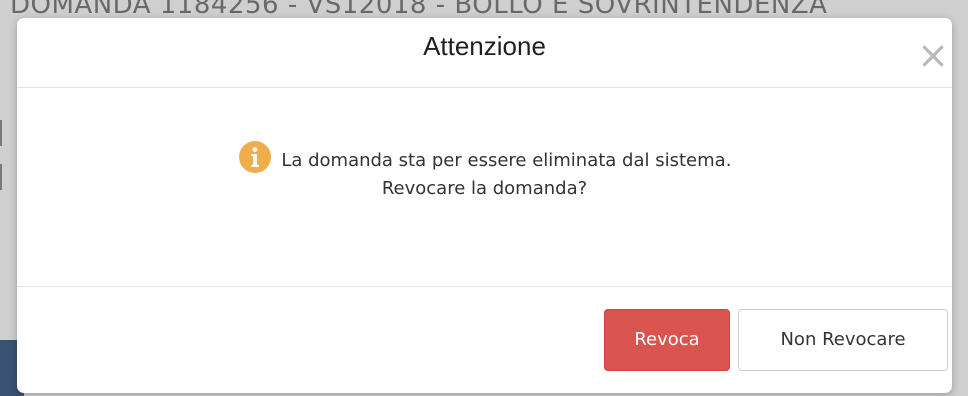 Image resolution: width=968 pixels, height=396 pixels. I want to click on revoke-button: Revoca, so click(667, 340).